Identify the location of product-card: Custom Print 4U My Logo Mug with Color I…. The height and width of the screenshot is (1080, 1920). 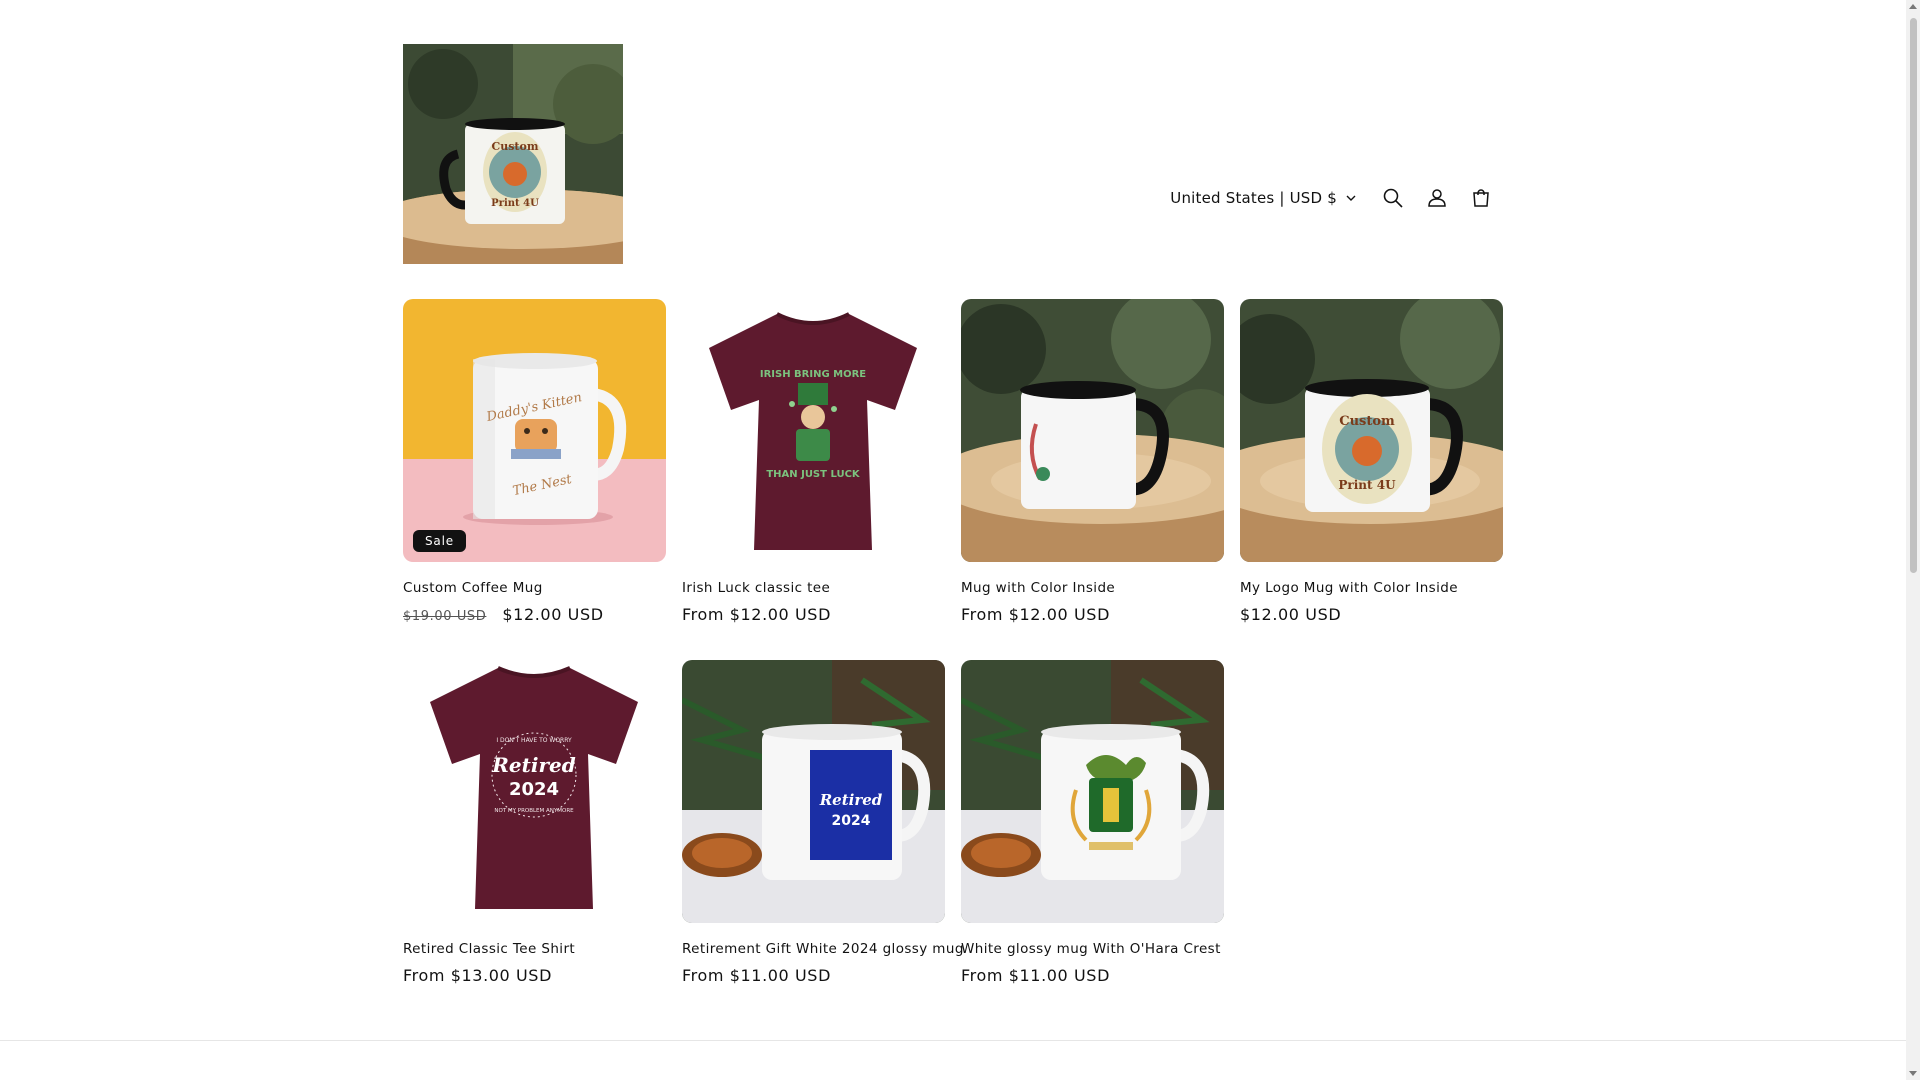
(1371, 461).